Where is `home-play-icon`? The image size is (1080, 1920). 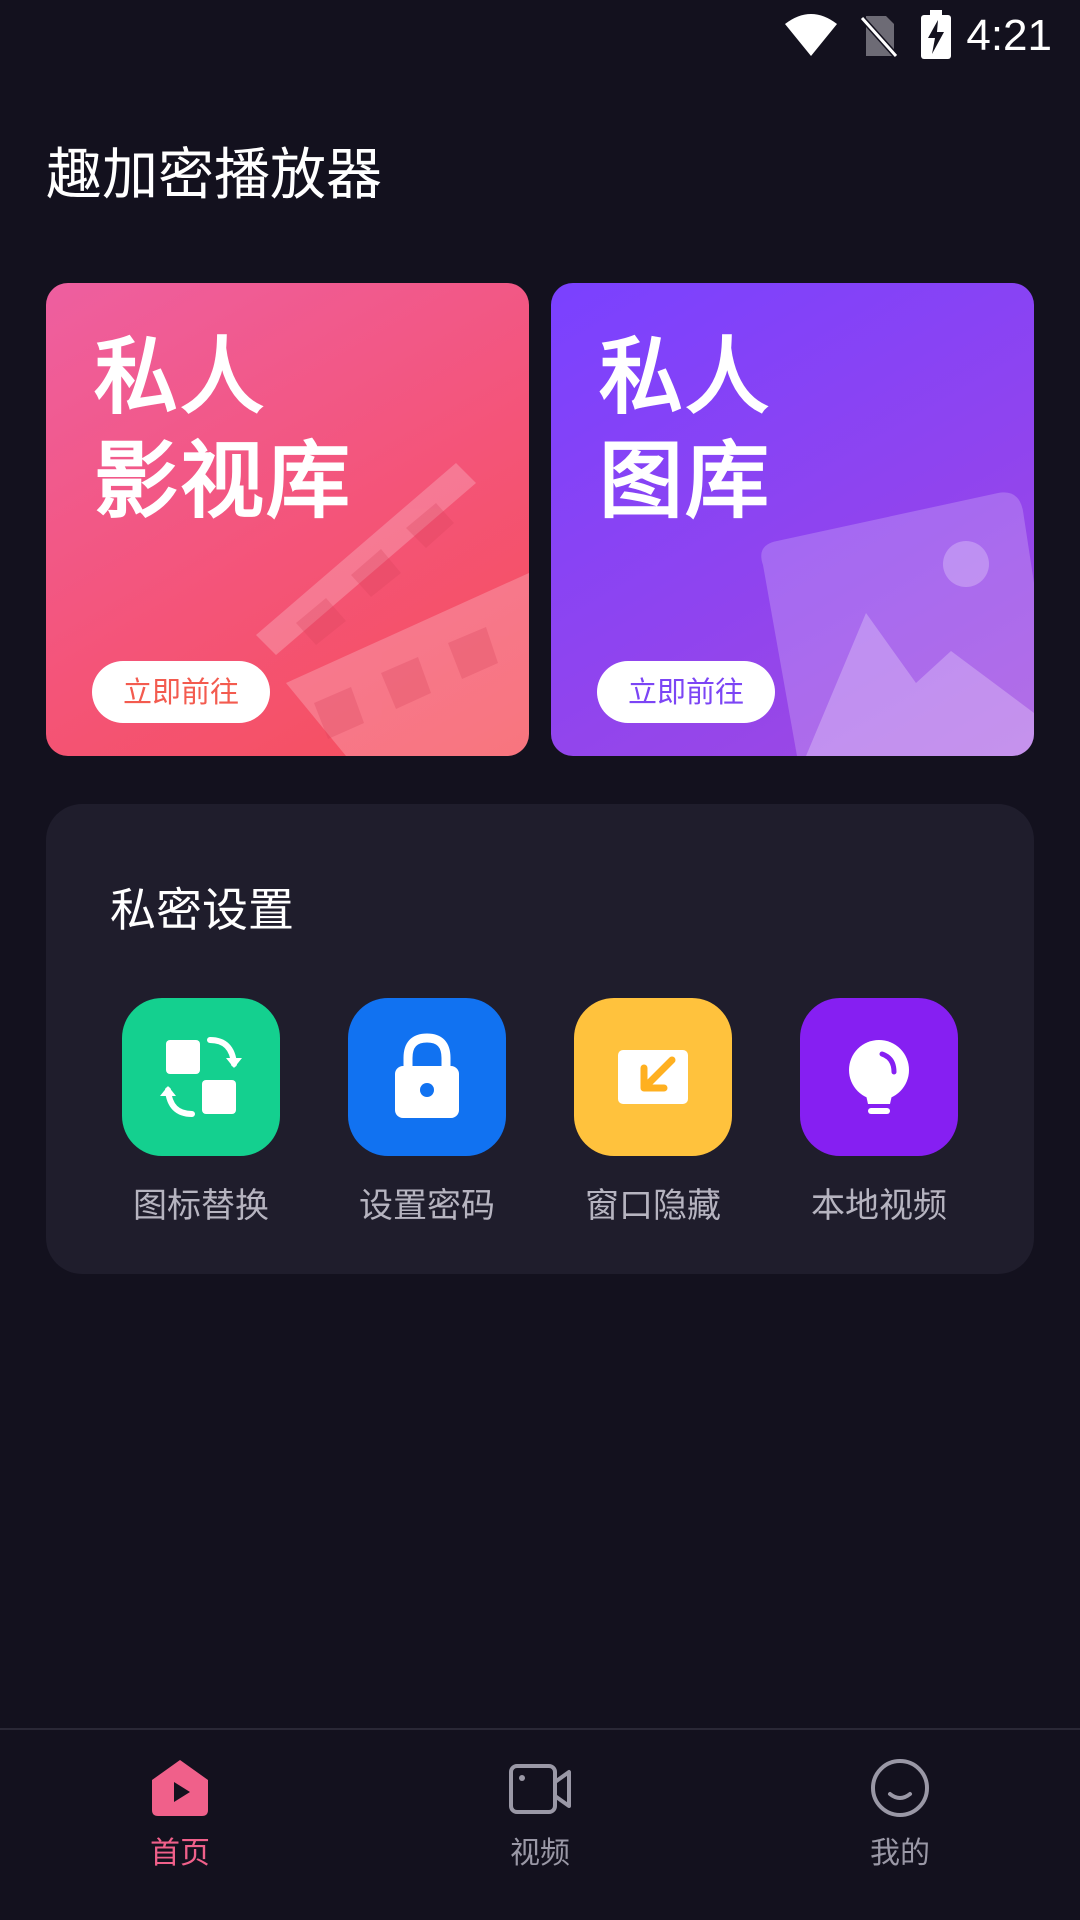 home-play-icon is located at coordinates (180, 1788).